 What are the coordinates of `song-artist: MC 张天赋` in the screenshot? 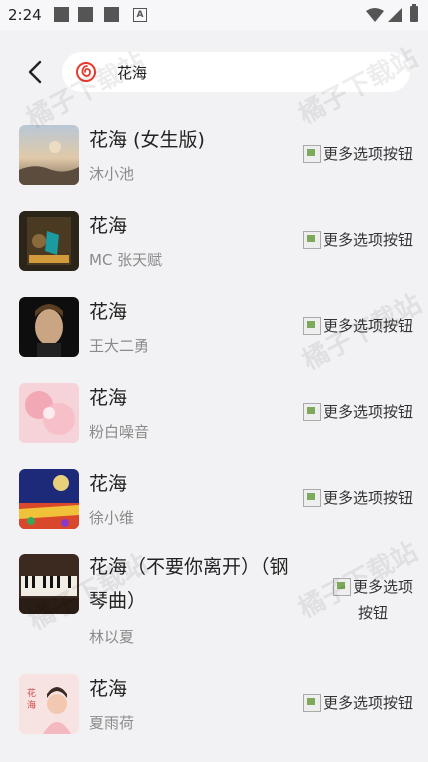 It's located at (126, 260).